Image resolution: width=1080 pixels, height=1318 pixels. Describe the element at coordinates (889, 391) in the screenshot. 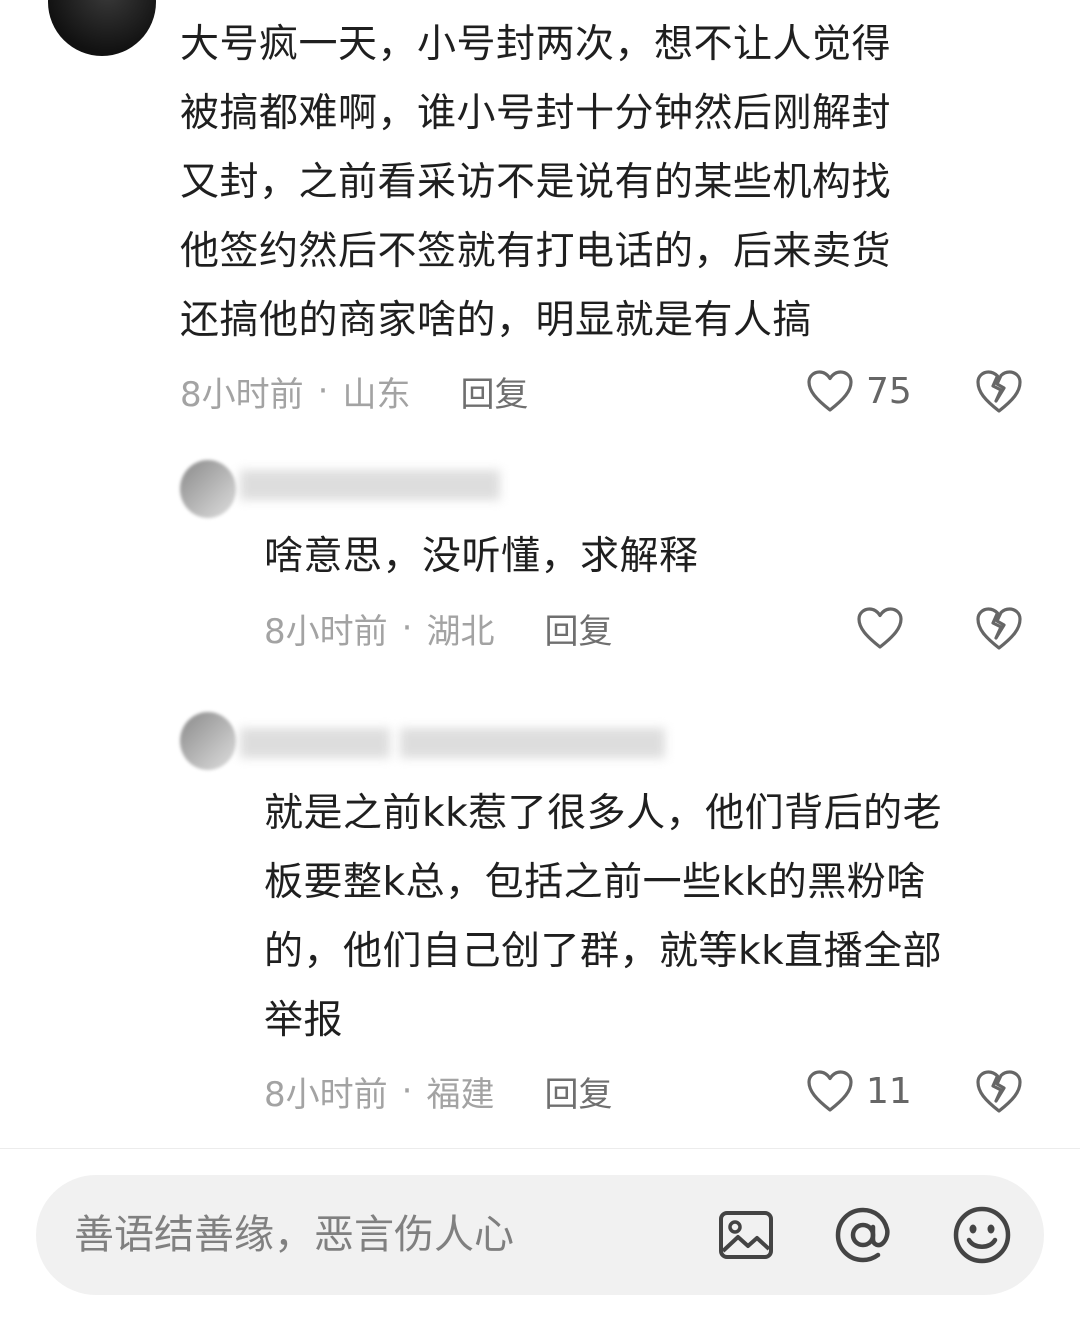

I see `like-count: 75` at that location.